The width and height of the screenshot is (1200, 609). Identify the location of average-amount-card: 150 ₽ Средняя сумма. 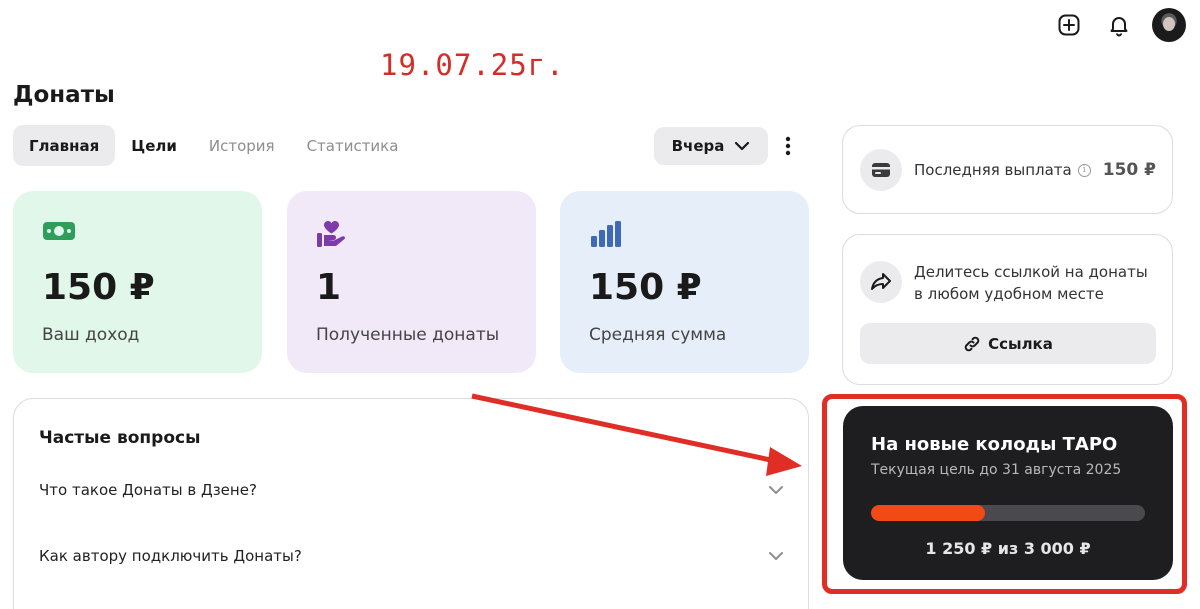
(684, 282).